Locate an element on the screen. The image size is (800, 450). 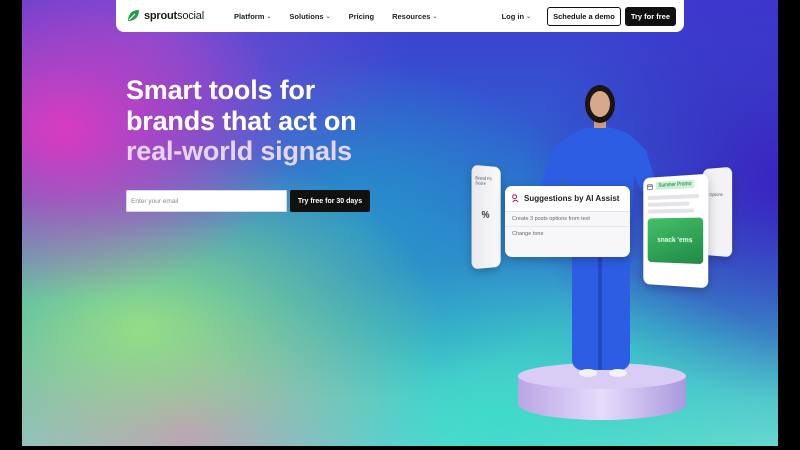
ai-assist-title: Suggestions by AI Assist is located at coordinates (572, 198).